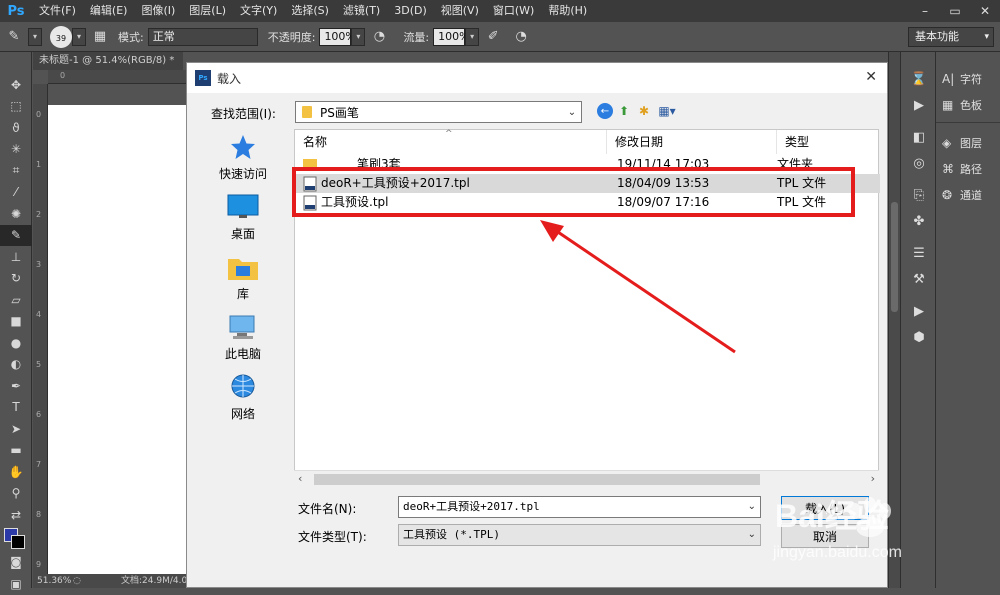 The image size is (1000, 595). I want to click on marquee-tool-icon: ⬚, so click(16, 107).